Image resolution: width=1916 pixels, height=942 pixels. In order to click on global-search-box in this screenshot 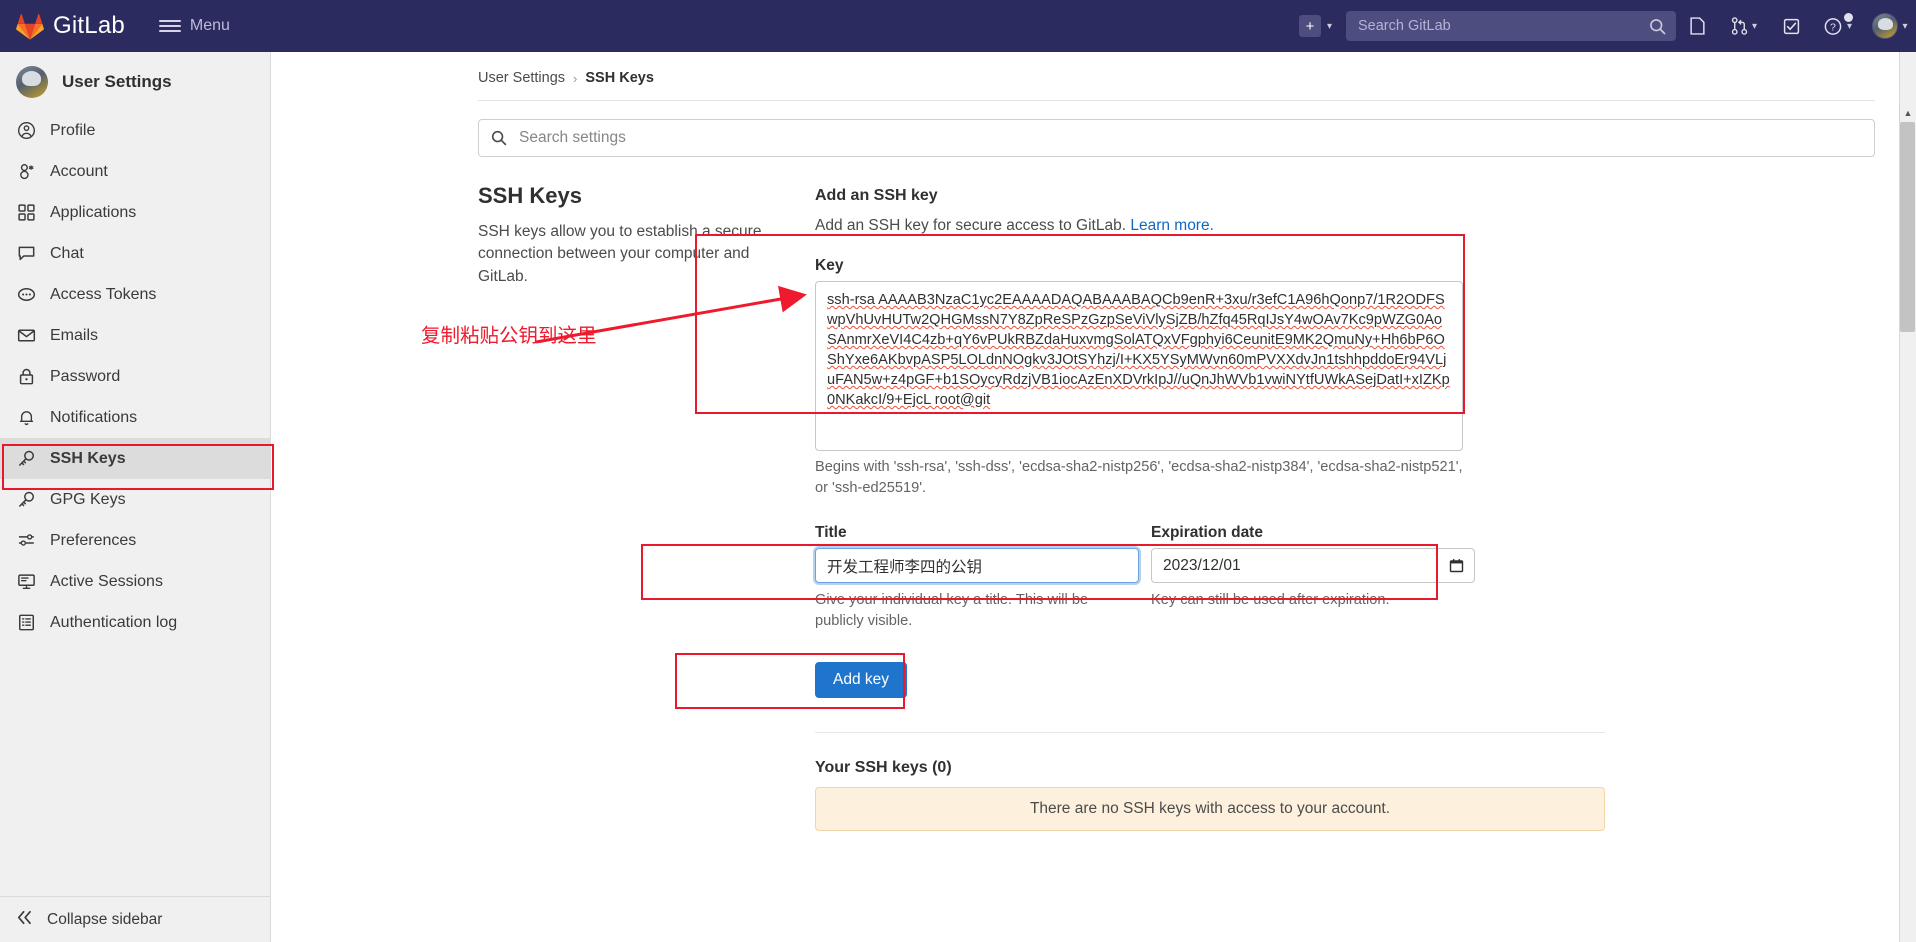, I will do `click(1511, 26)`.